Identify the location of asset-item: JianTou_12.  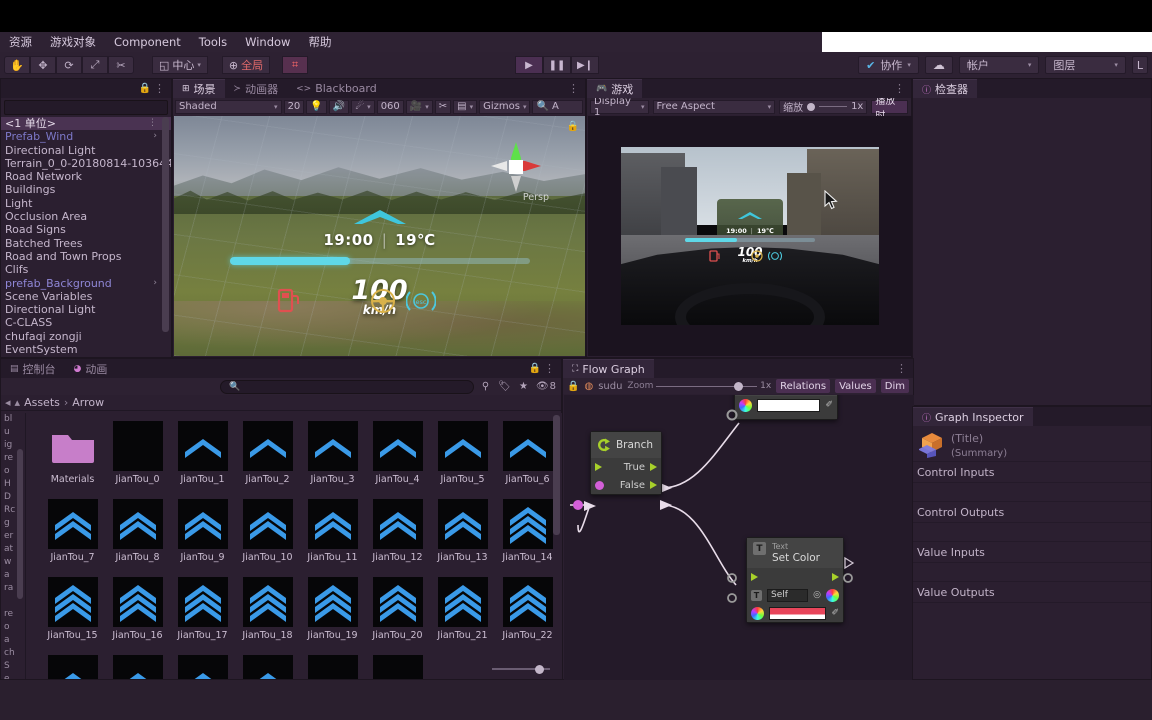
(397, 538).